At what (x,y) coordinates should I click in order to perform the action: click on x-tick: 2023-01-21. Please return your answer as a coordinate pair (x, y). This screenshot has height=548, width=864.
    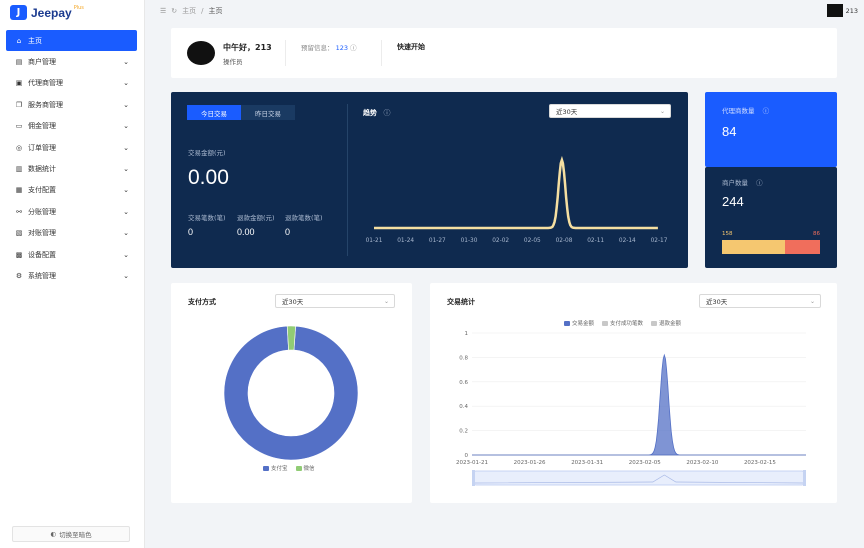
    Looking at the image, I should click on (472, 463).